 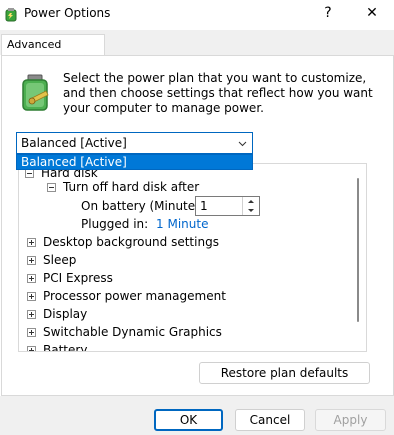 I want to click on power-plan-dropdown: Balanced [Active], so click(x=134, y=143).